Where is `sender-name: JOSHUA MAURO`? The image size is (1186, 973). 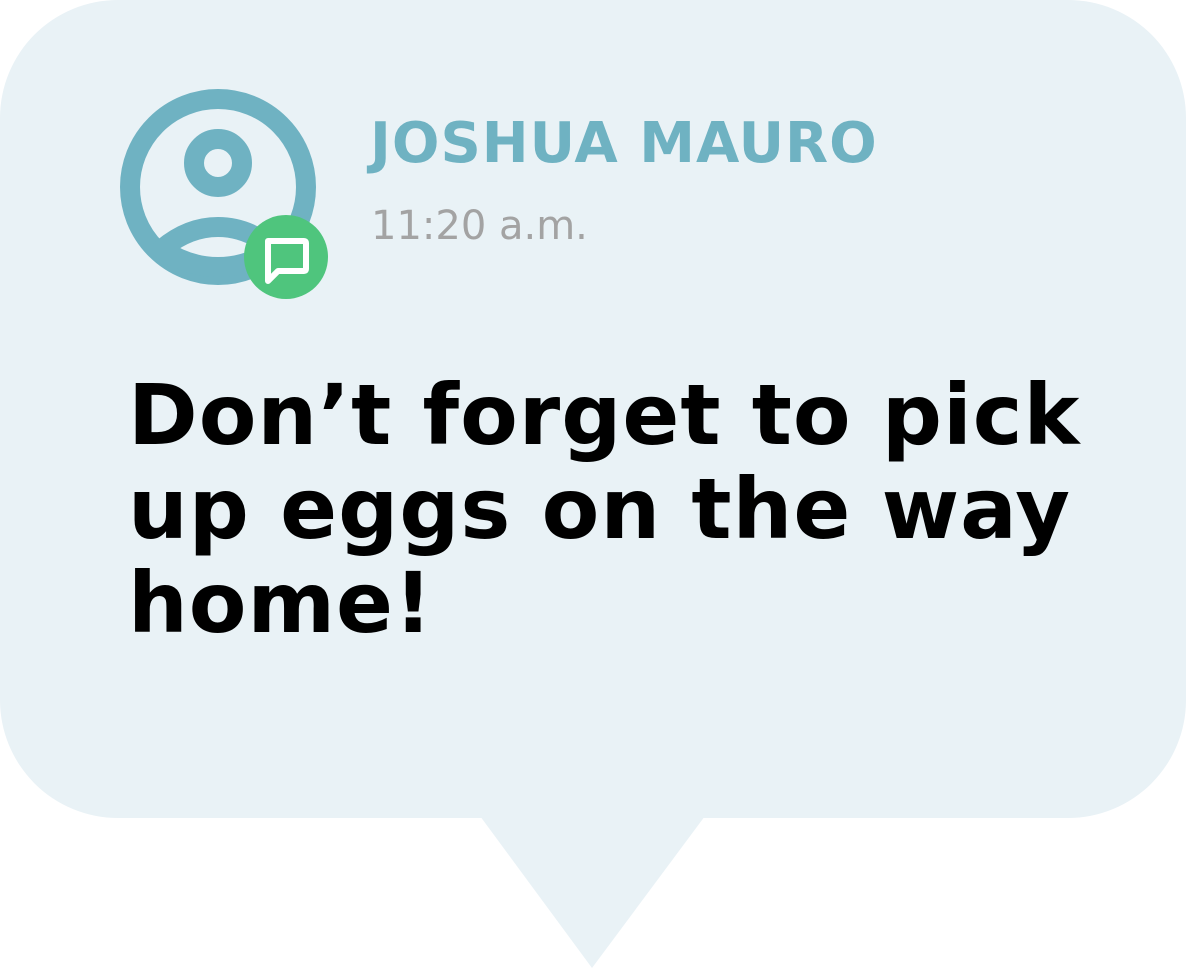 sender-name: JOSHUA MAURO is located at coordinates (624, 143).